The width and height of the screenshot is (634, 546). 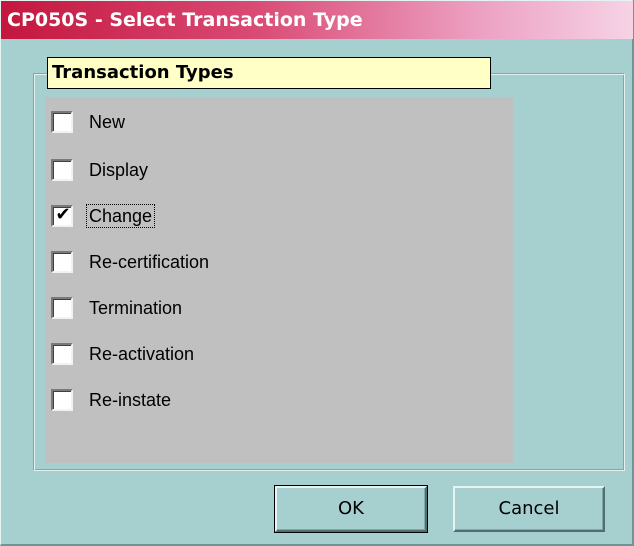 I want to click on checkbox-recertification, so click(x=62, y=262).